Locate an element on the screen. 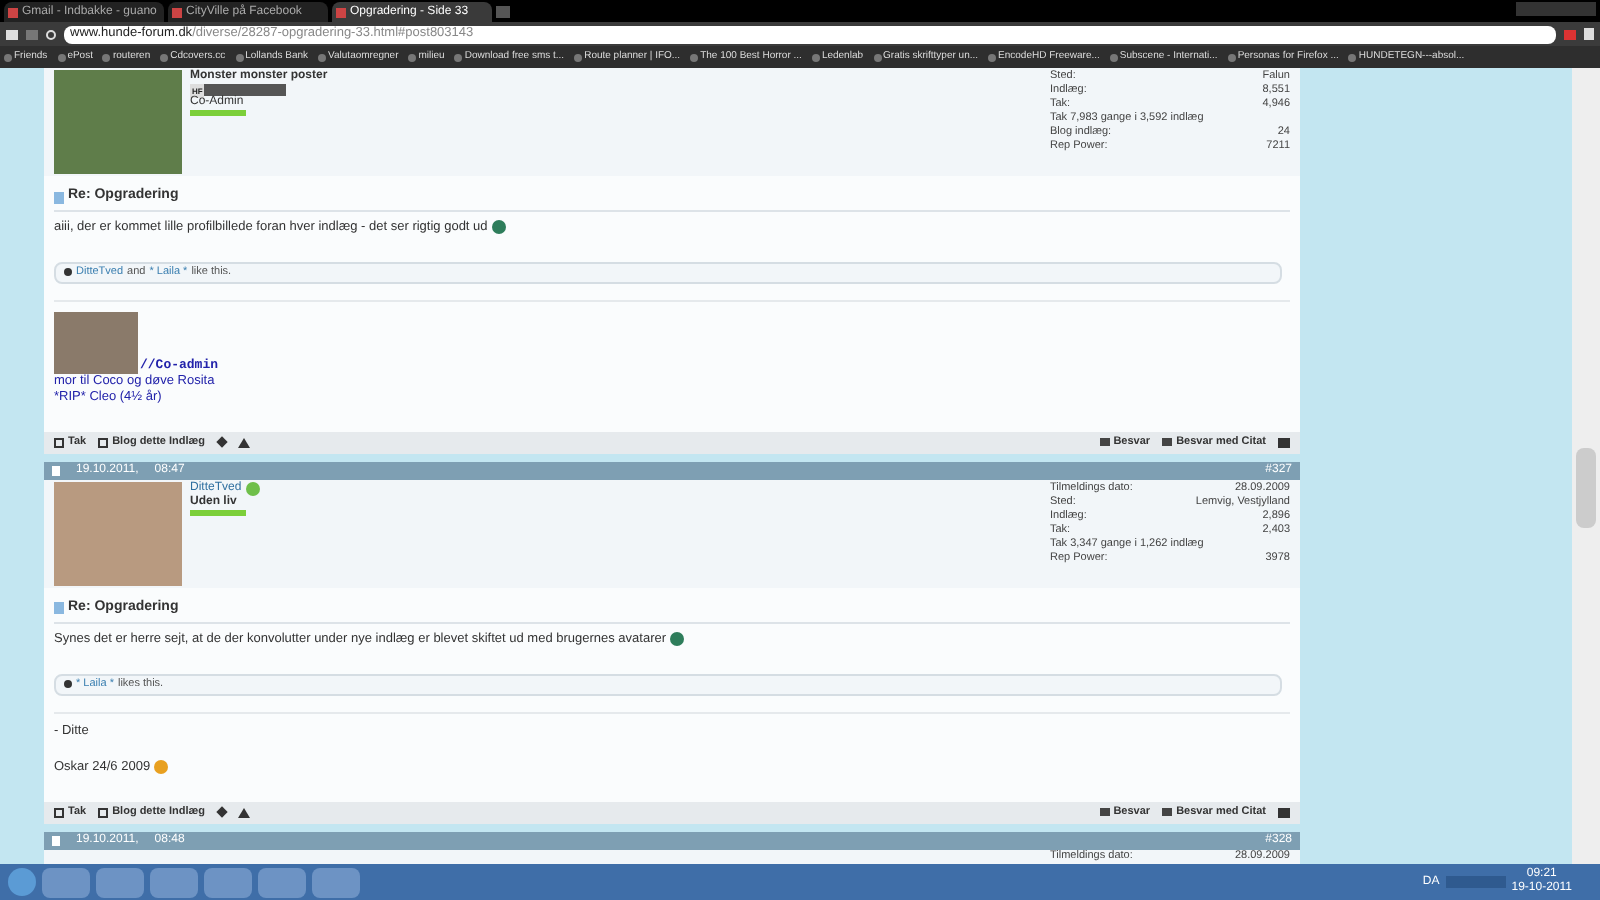 This screenshot has height=900, width=1600. scrollbar is located at coordinates (1586, 466).